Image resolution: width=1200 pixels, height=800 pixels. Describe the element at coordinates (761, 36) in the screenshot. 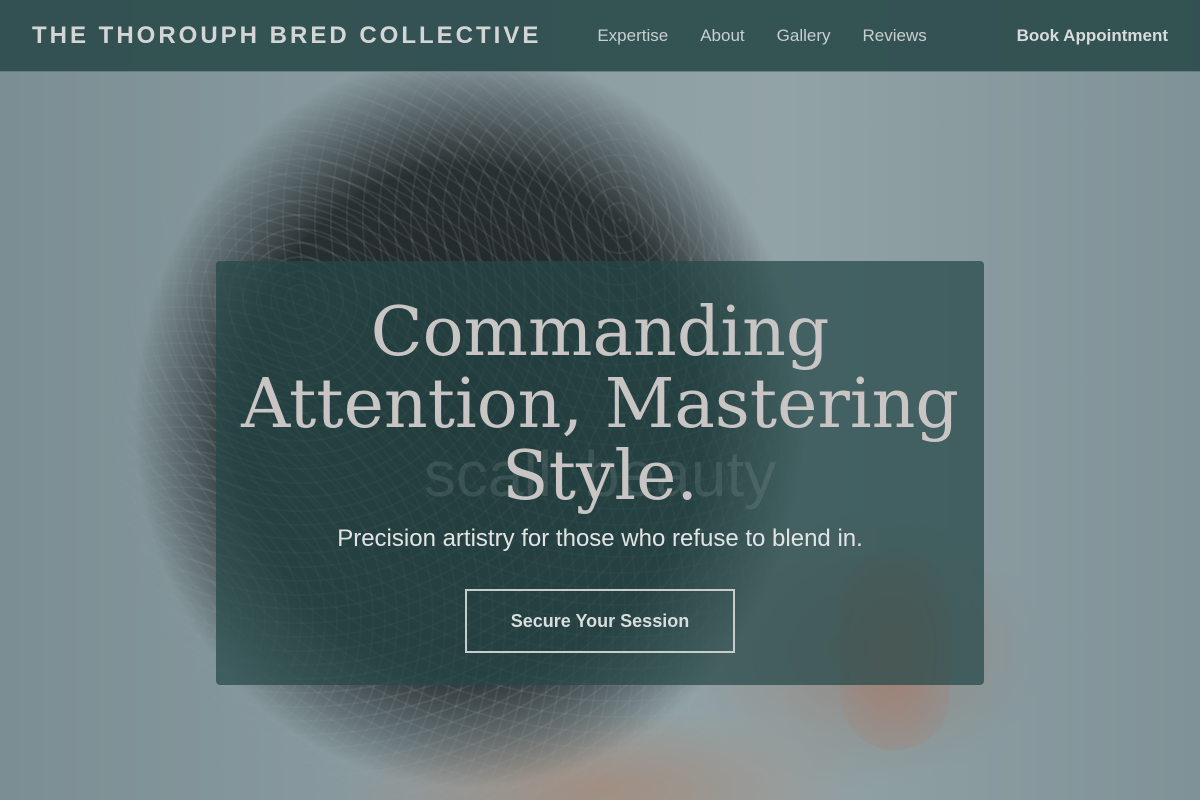

I see `main-nav: Expertise About Gallery Reviews` at that location.